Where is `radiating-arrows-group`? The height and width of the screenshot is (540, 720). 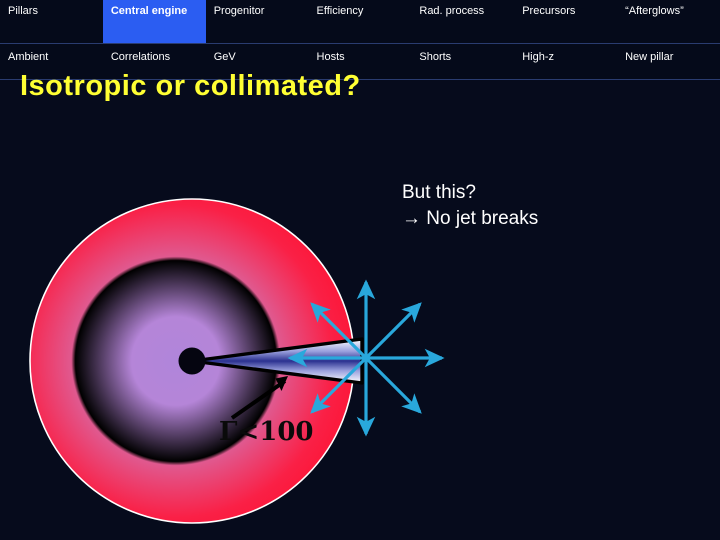
radiating-arrows-group is located at coordinates (366, 358).